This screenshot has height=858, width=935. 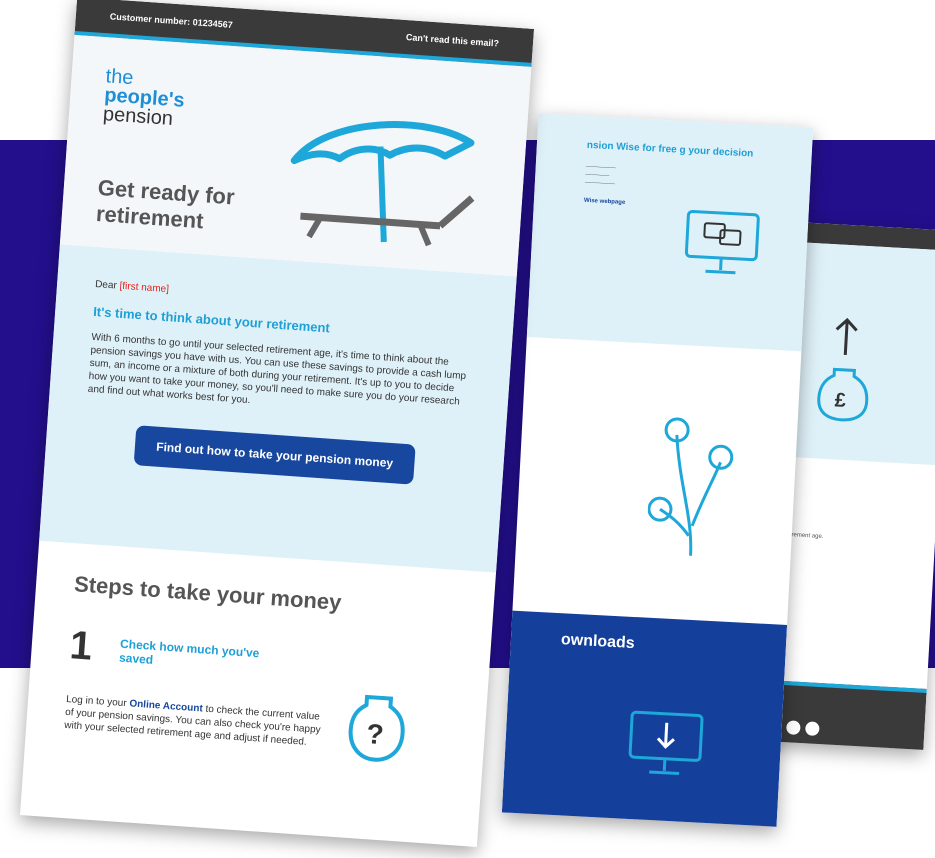 What do you see at coordinates (812, 729) in the screenshot?
I see `facebook-icon` at bounding box center [812, 729].